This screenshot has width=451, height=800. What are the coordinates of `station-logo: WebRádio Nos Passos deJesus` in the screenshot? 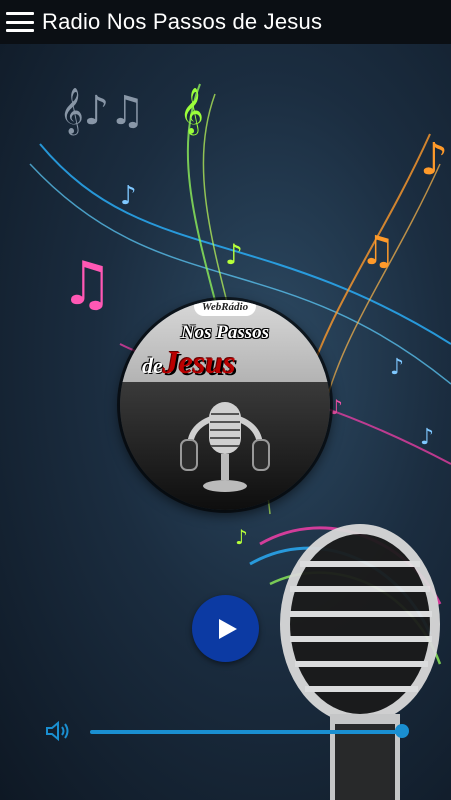 It's located at (225, 405).